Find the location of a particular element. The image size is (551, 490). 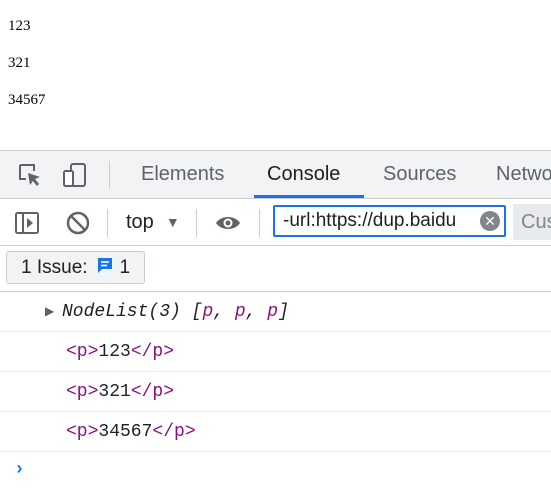

live-expression-eye-icon is located at coordinates (228, 223).